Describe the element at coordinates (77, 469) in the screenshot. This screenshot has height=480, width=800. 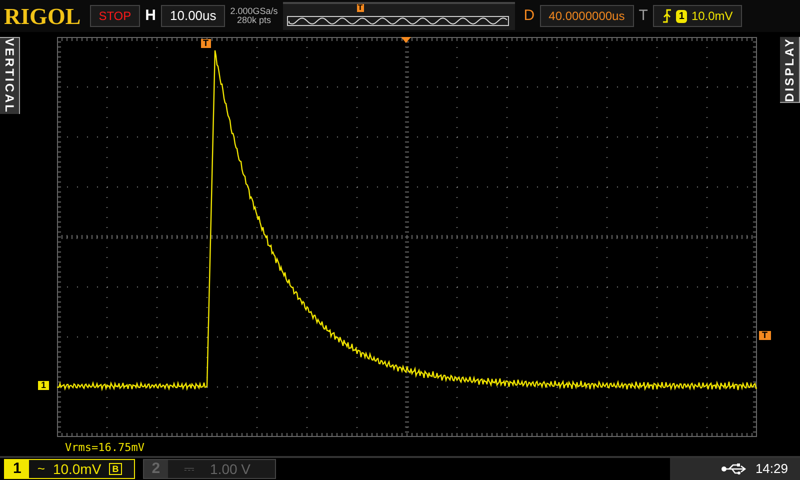
I see `channel-scale: 10.0mV` at that location.